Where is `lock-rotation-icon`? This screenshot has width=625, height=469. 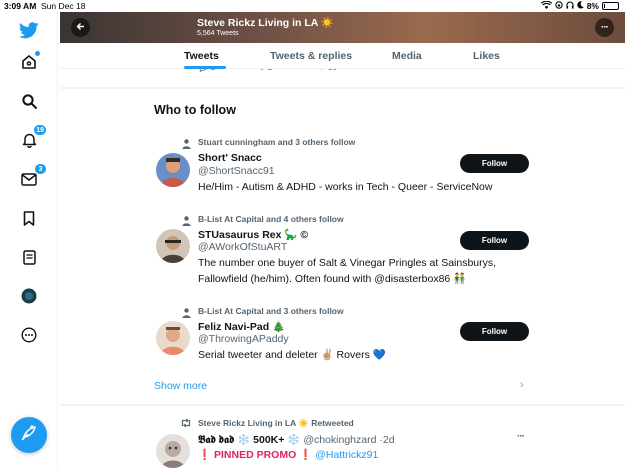
lock-rotation-icon is located at coordinates (559, 6).